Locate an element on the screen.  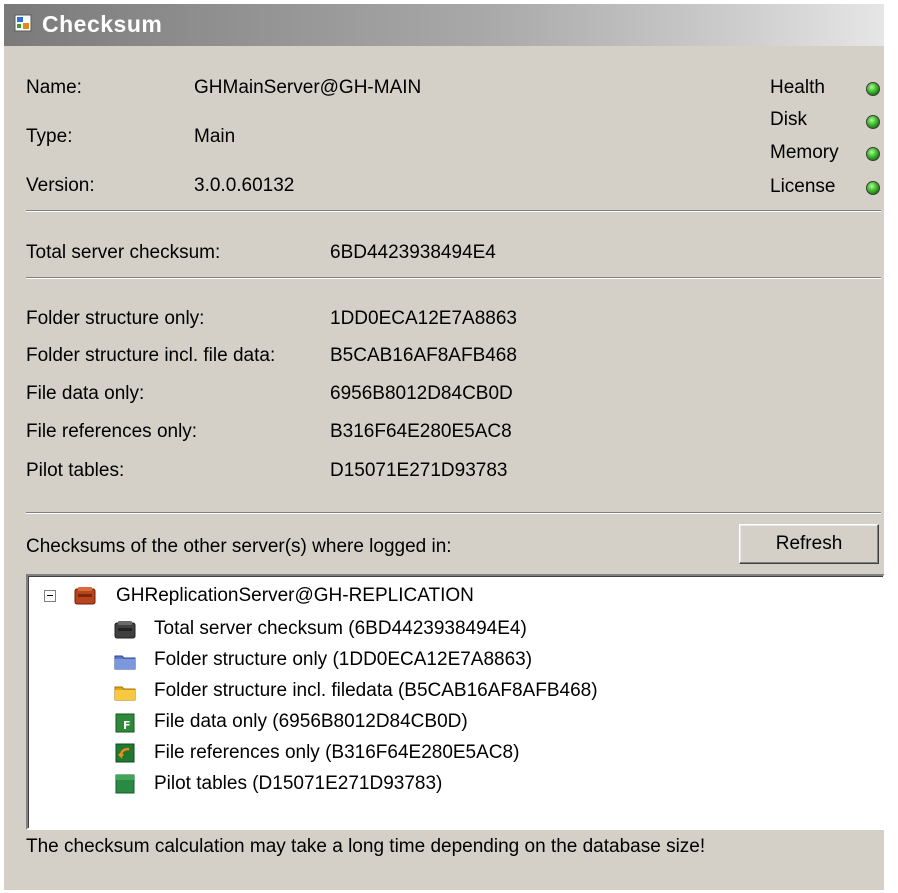
memory-status-icon is located at coordinates (873, 154).